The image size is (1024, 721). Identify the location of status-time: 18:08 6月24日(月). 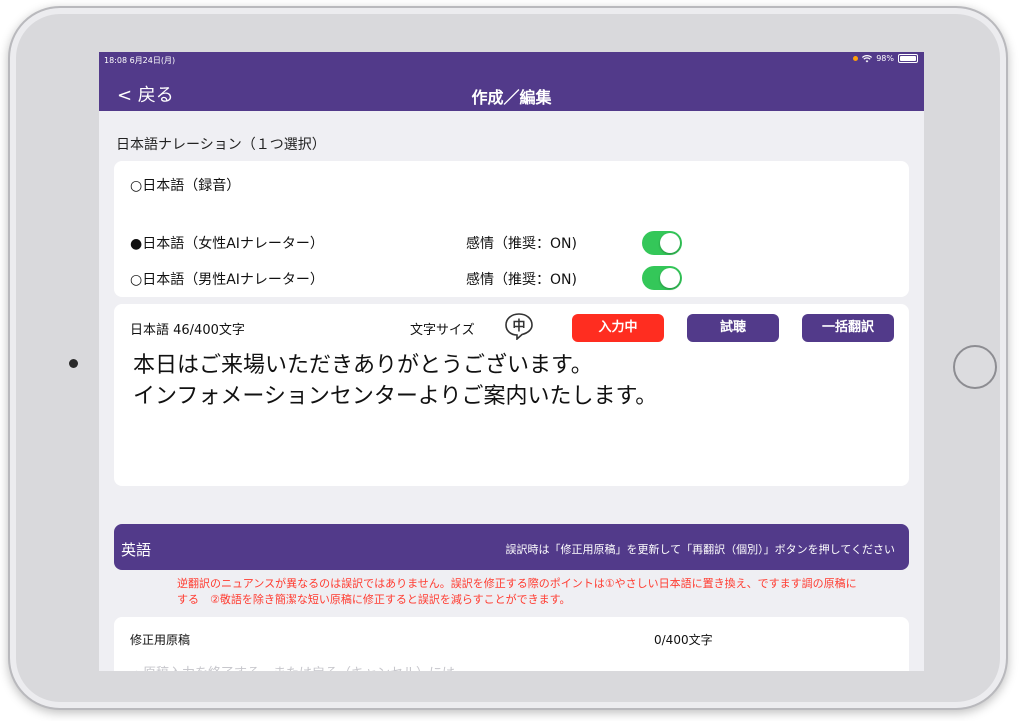
(140, 60).